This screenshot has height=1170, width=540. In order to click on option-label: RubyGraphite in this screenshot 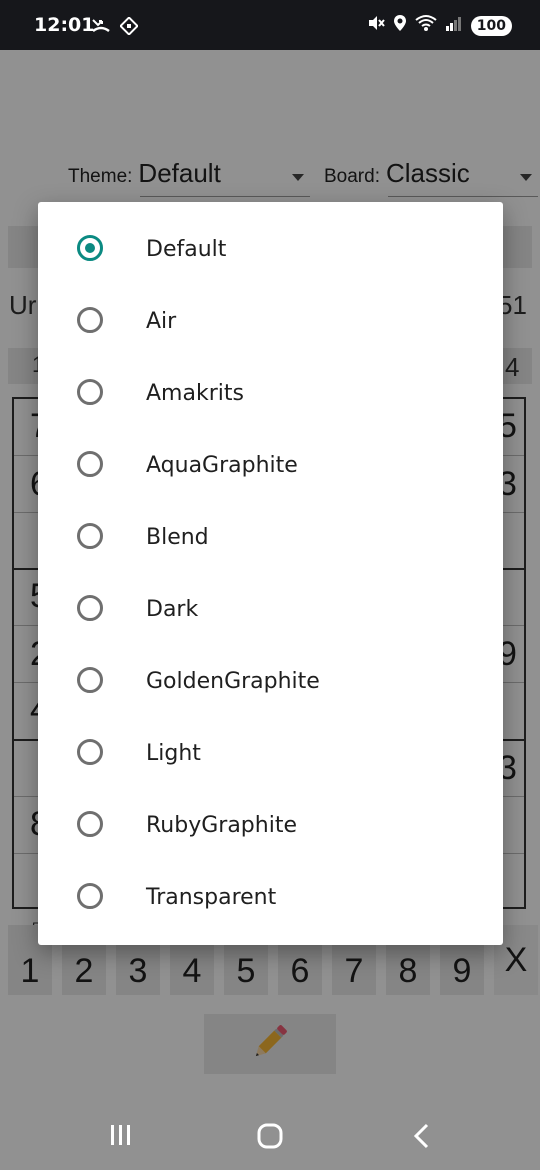, I will do `click(221, 825)`.